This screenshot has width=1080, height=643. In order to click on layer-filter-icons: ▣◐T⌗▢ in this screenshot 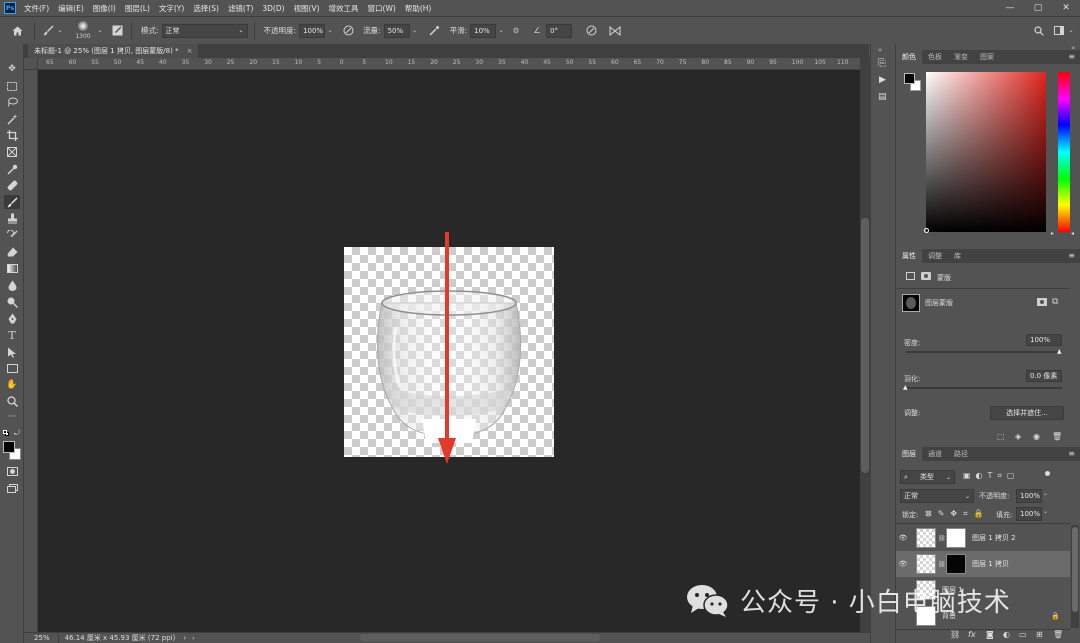, I will do `click(991, 476)`.